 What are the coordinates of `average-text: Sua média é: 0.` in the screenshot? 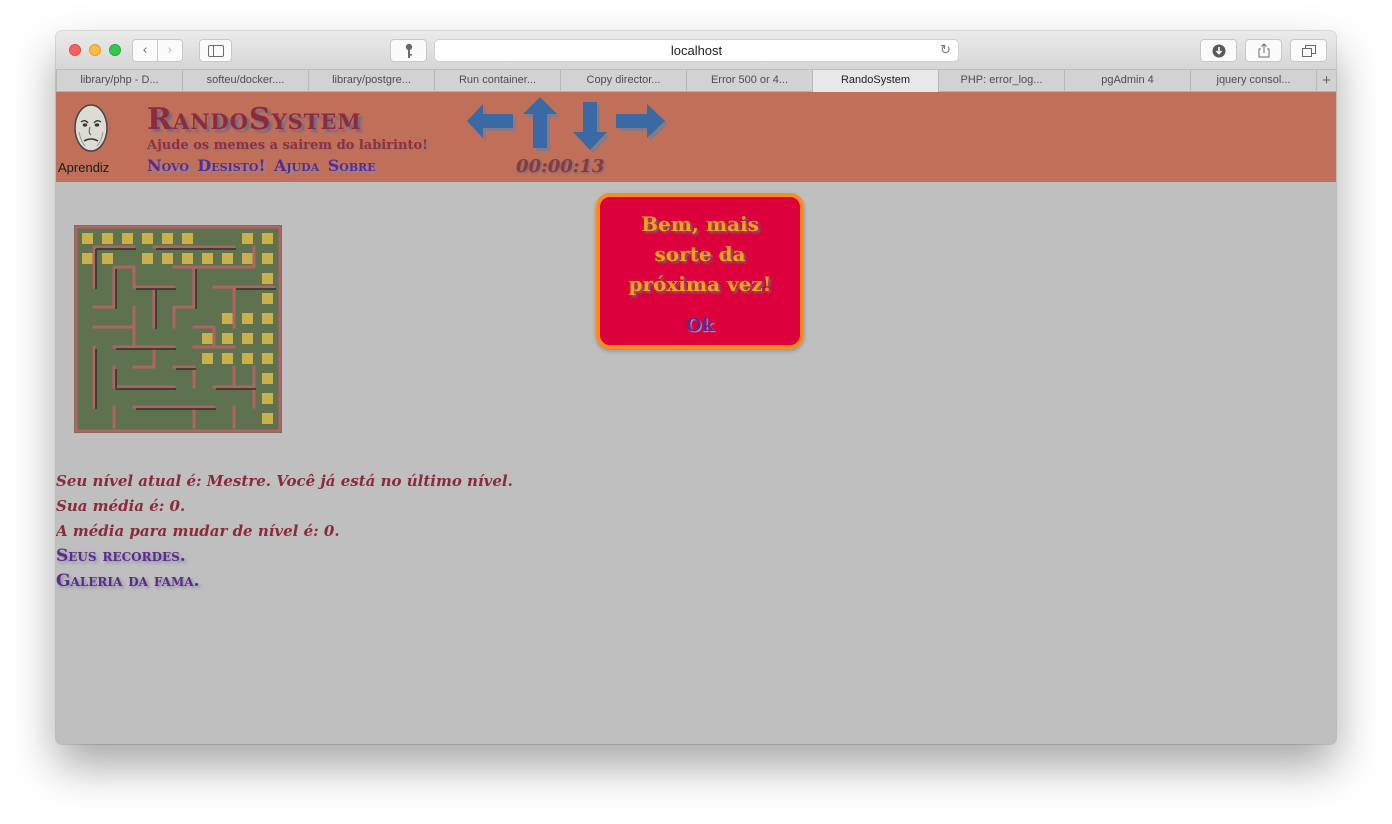 It's located at (121, 506).